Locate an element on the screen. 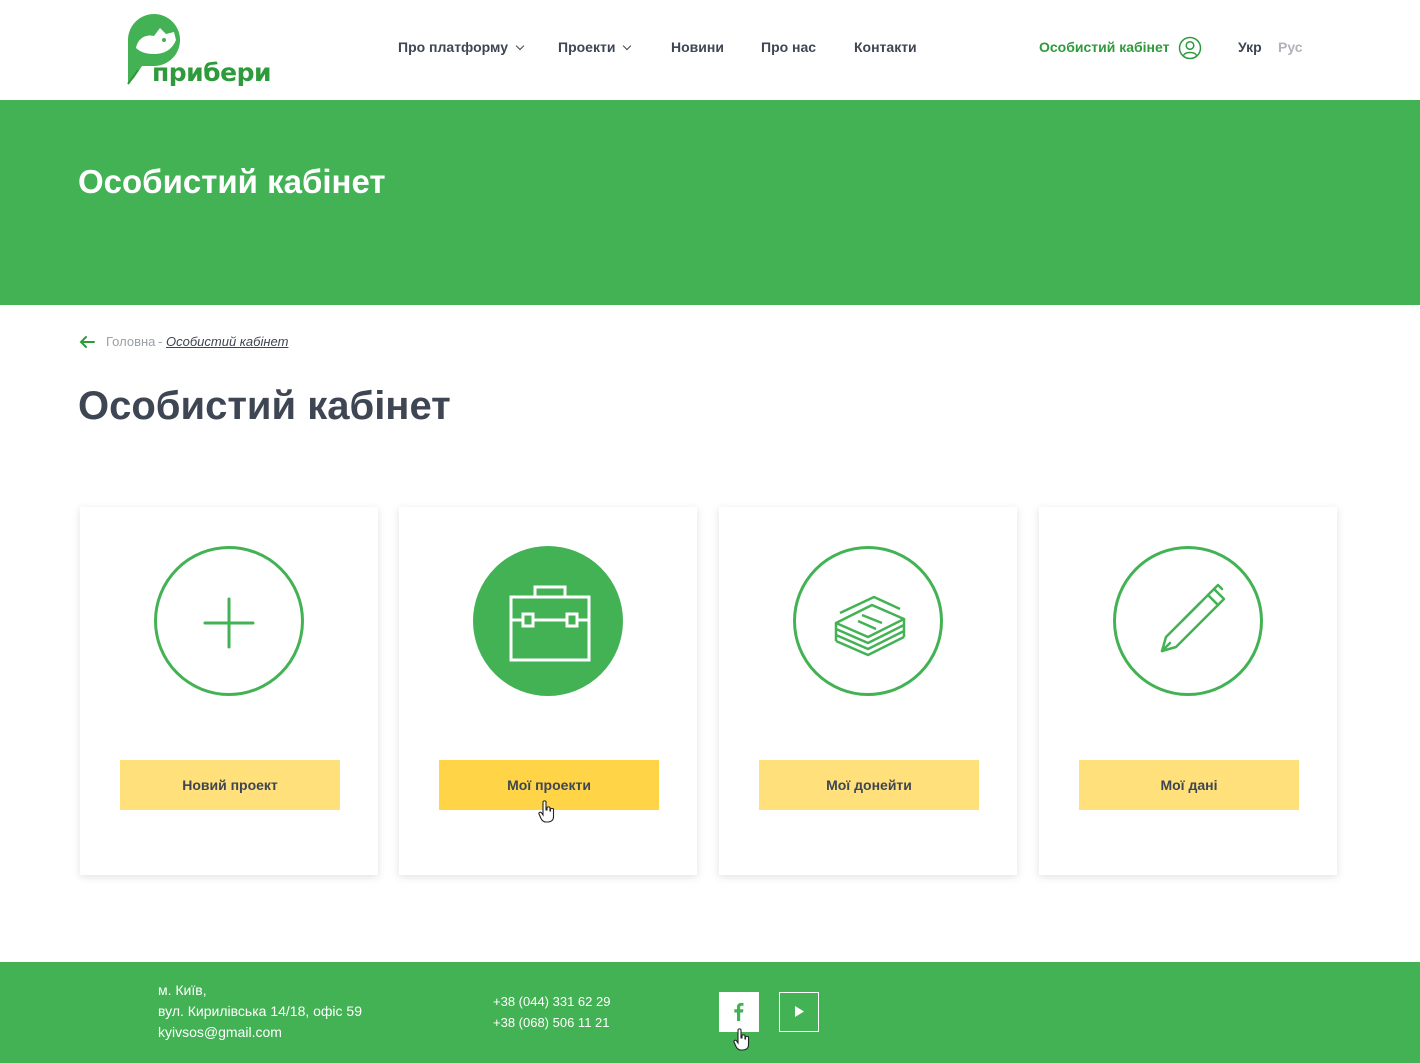 This screenshot has width=1420, height=1063. card-new-project: Новий проект is located at coordinates (229, 691).